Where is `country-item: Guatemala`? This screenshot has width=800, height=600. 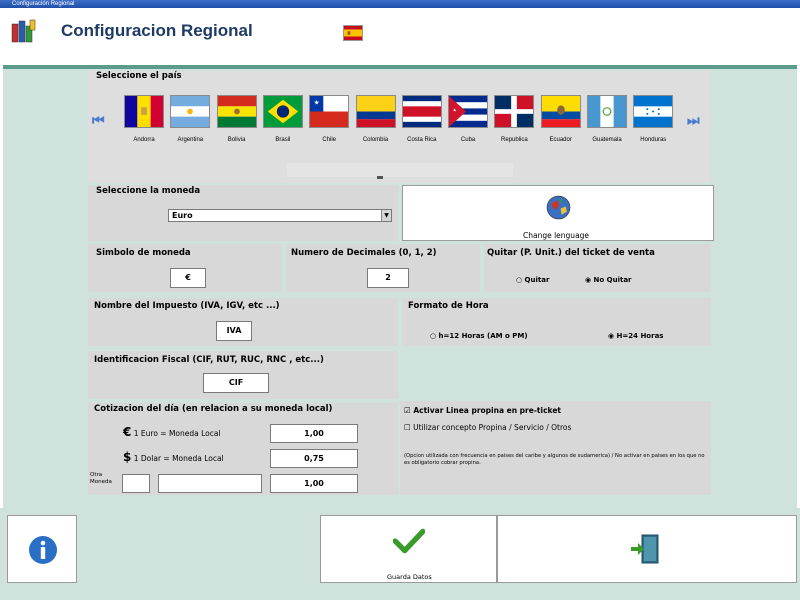
country-item: Guatemala is located at coordinates (607, 119).